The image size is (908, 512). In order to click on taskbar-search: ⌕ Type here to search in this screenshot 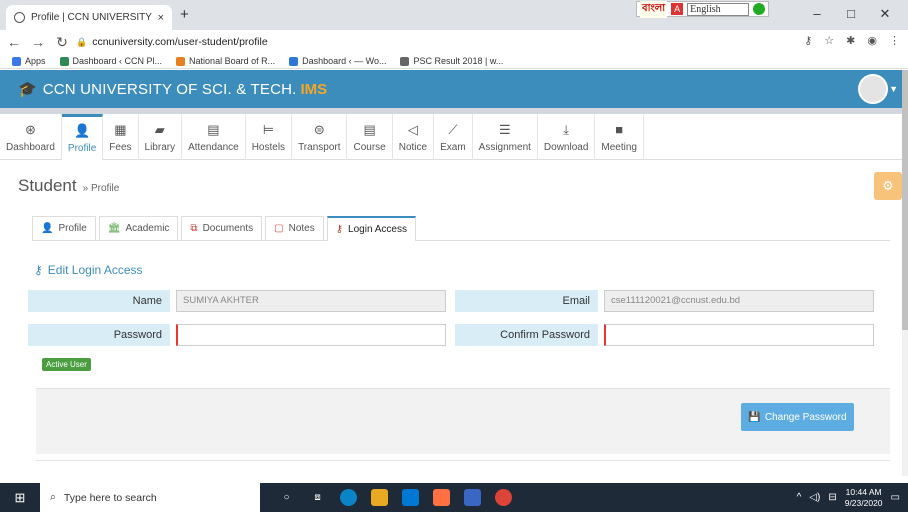, I will do `click(150, 497)`.